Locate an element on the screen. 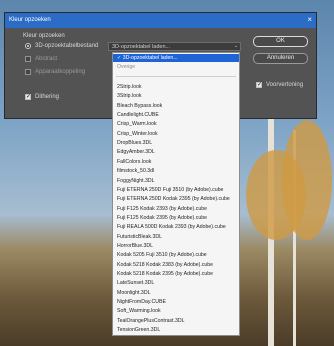  dropdown-item: TensionGreen.3DL is located at coordinates (138, 330).